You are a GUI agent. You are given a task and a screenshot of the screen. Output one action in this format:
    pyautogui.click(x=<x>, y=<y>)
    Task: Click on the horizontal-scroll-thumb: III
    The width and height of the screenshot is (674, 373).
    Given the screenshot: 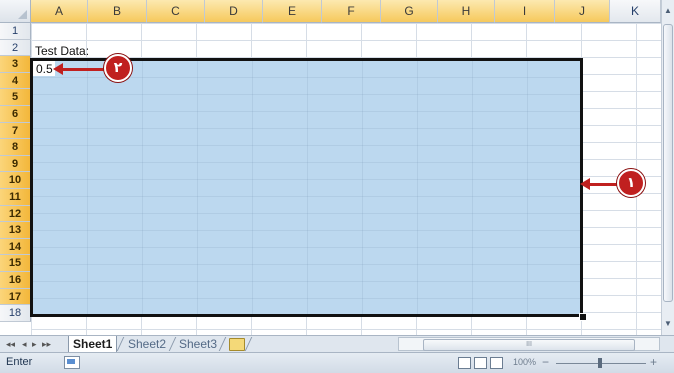 What is the action you would take?
    pyautogui.click(x=529, y=345)
    